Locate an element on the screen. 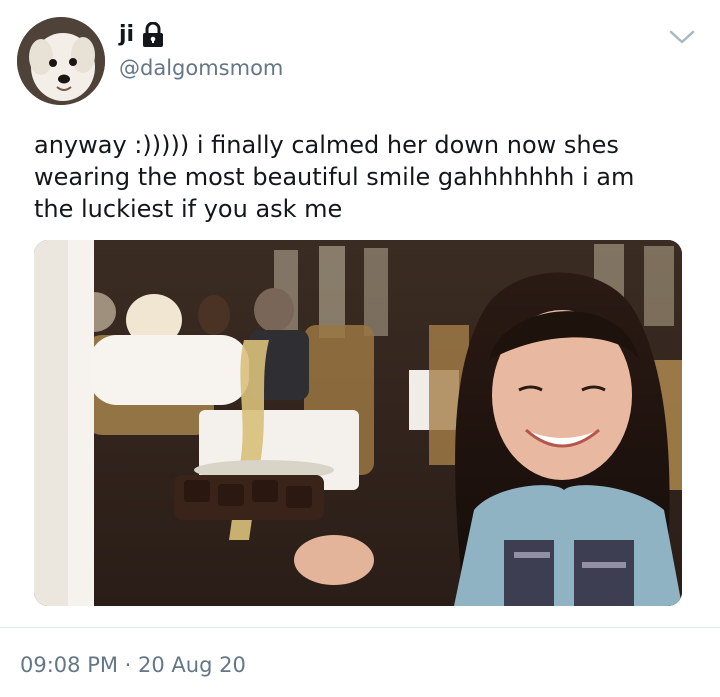  display-name: ji is located at coordinates (126, 35).